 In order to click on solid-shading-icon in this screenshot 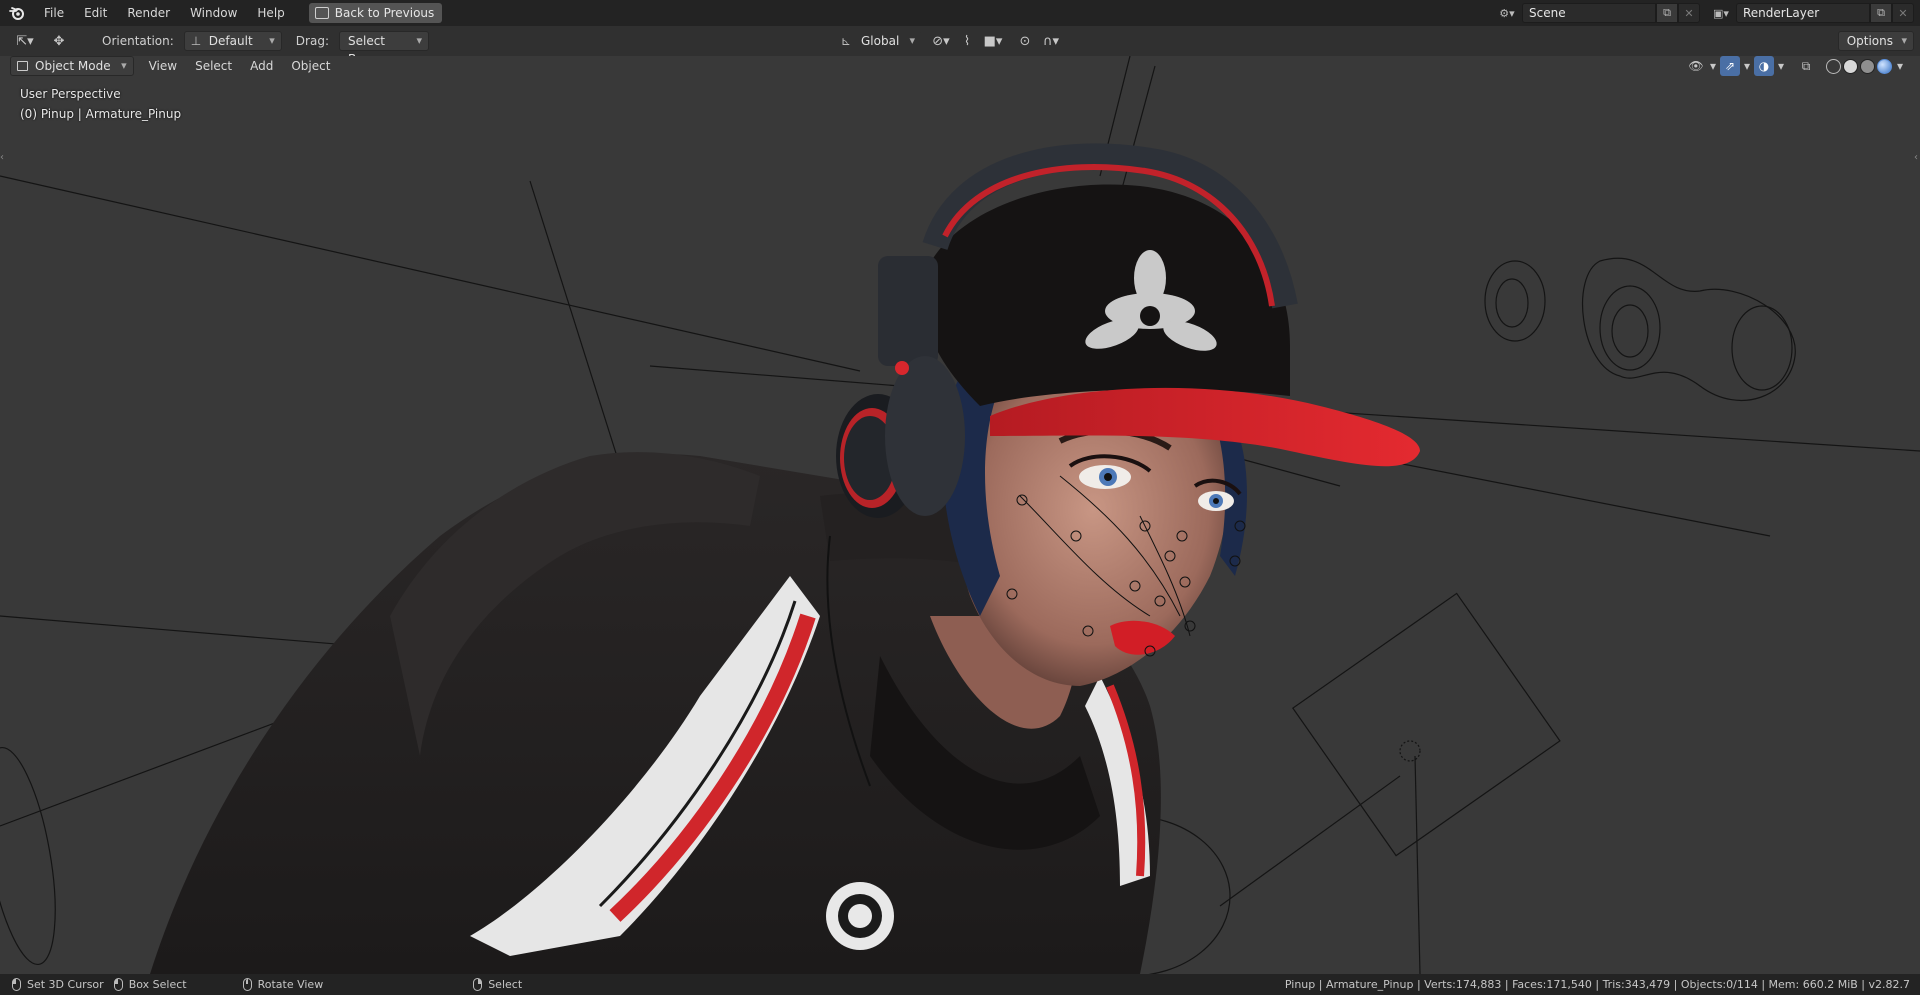, I will do `click(1850, 66)`.